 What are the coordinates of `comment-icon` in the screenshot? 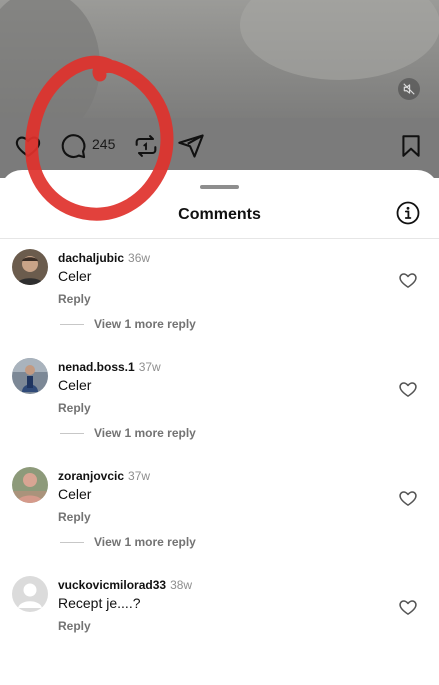 It's located at (73, 148).